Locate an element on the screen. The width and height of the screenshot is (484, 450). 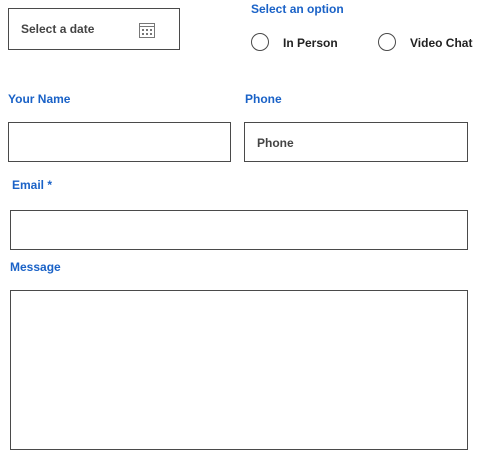
calendar-icon is located at coordinates (147, 30).